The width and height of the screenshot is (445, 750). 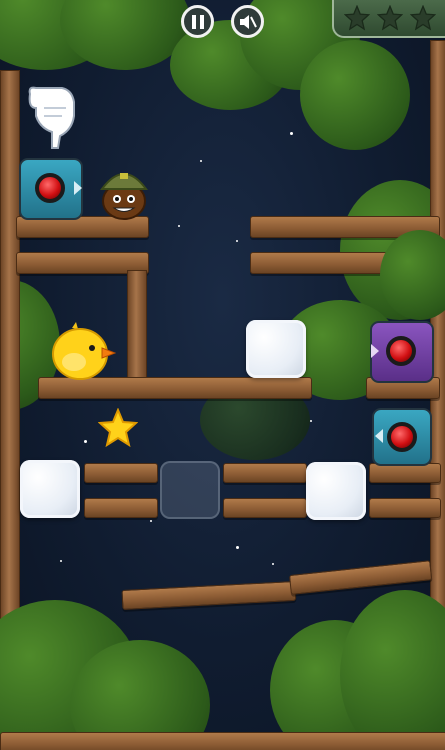 I want to click on sound-button, so click(x=247, y=21).